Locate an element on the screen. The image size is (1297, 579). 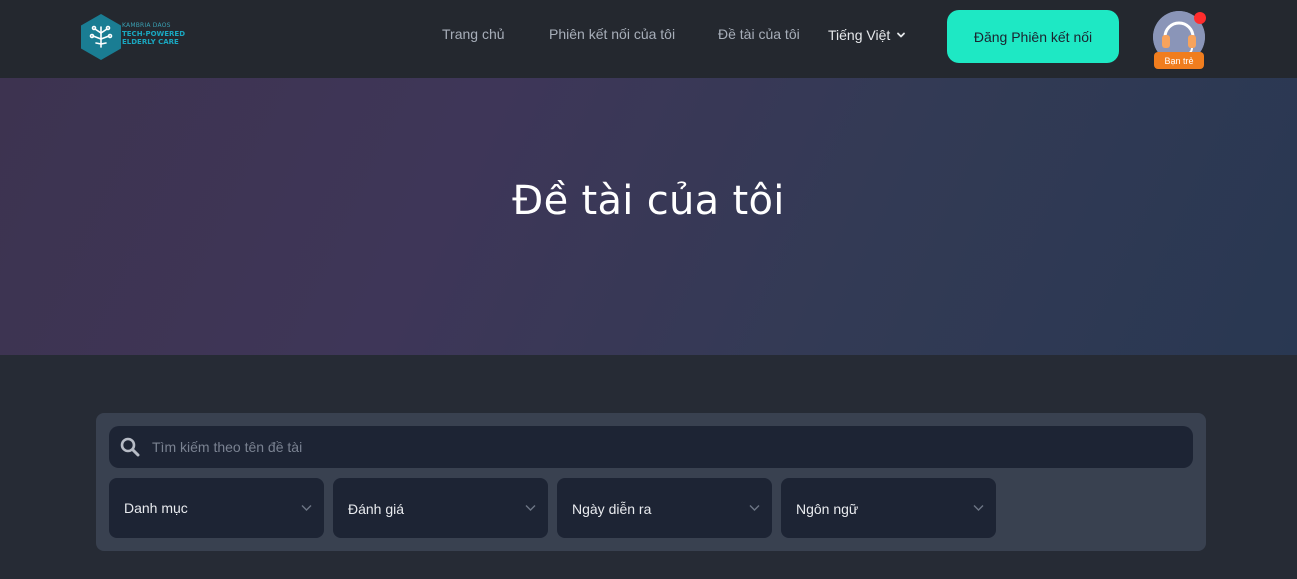
logo-line-1: KAMBRIA DAOS is located at coordinates (146, 25).